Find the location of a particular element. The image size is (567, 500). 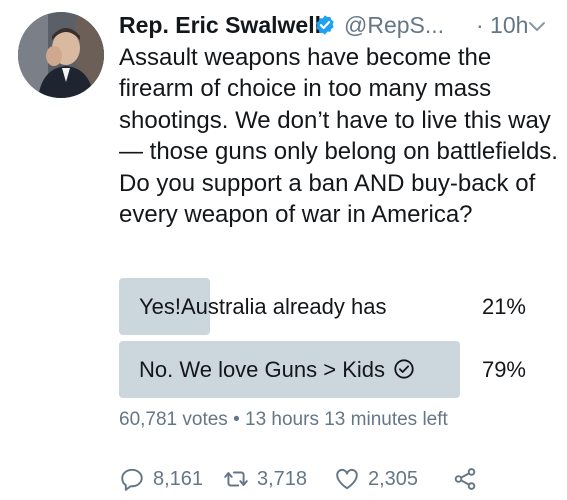

retweet-count: 3,718 is located at coordinates (282, 478).